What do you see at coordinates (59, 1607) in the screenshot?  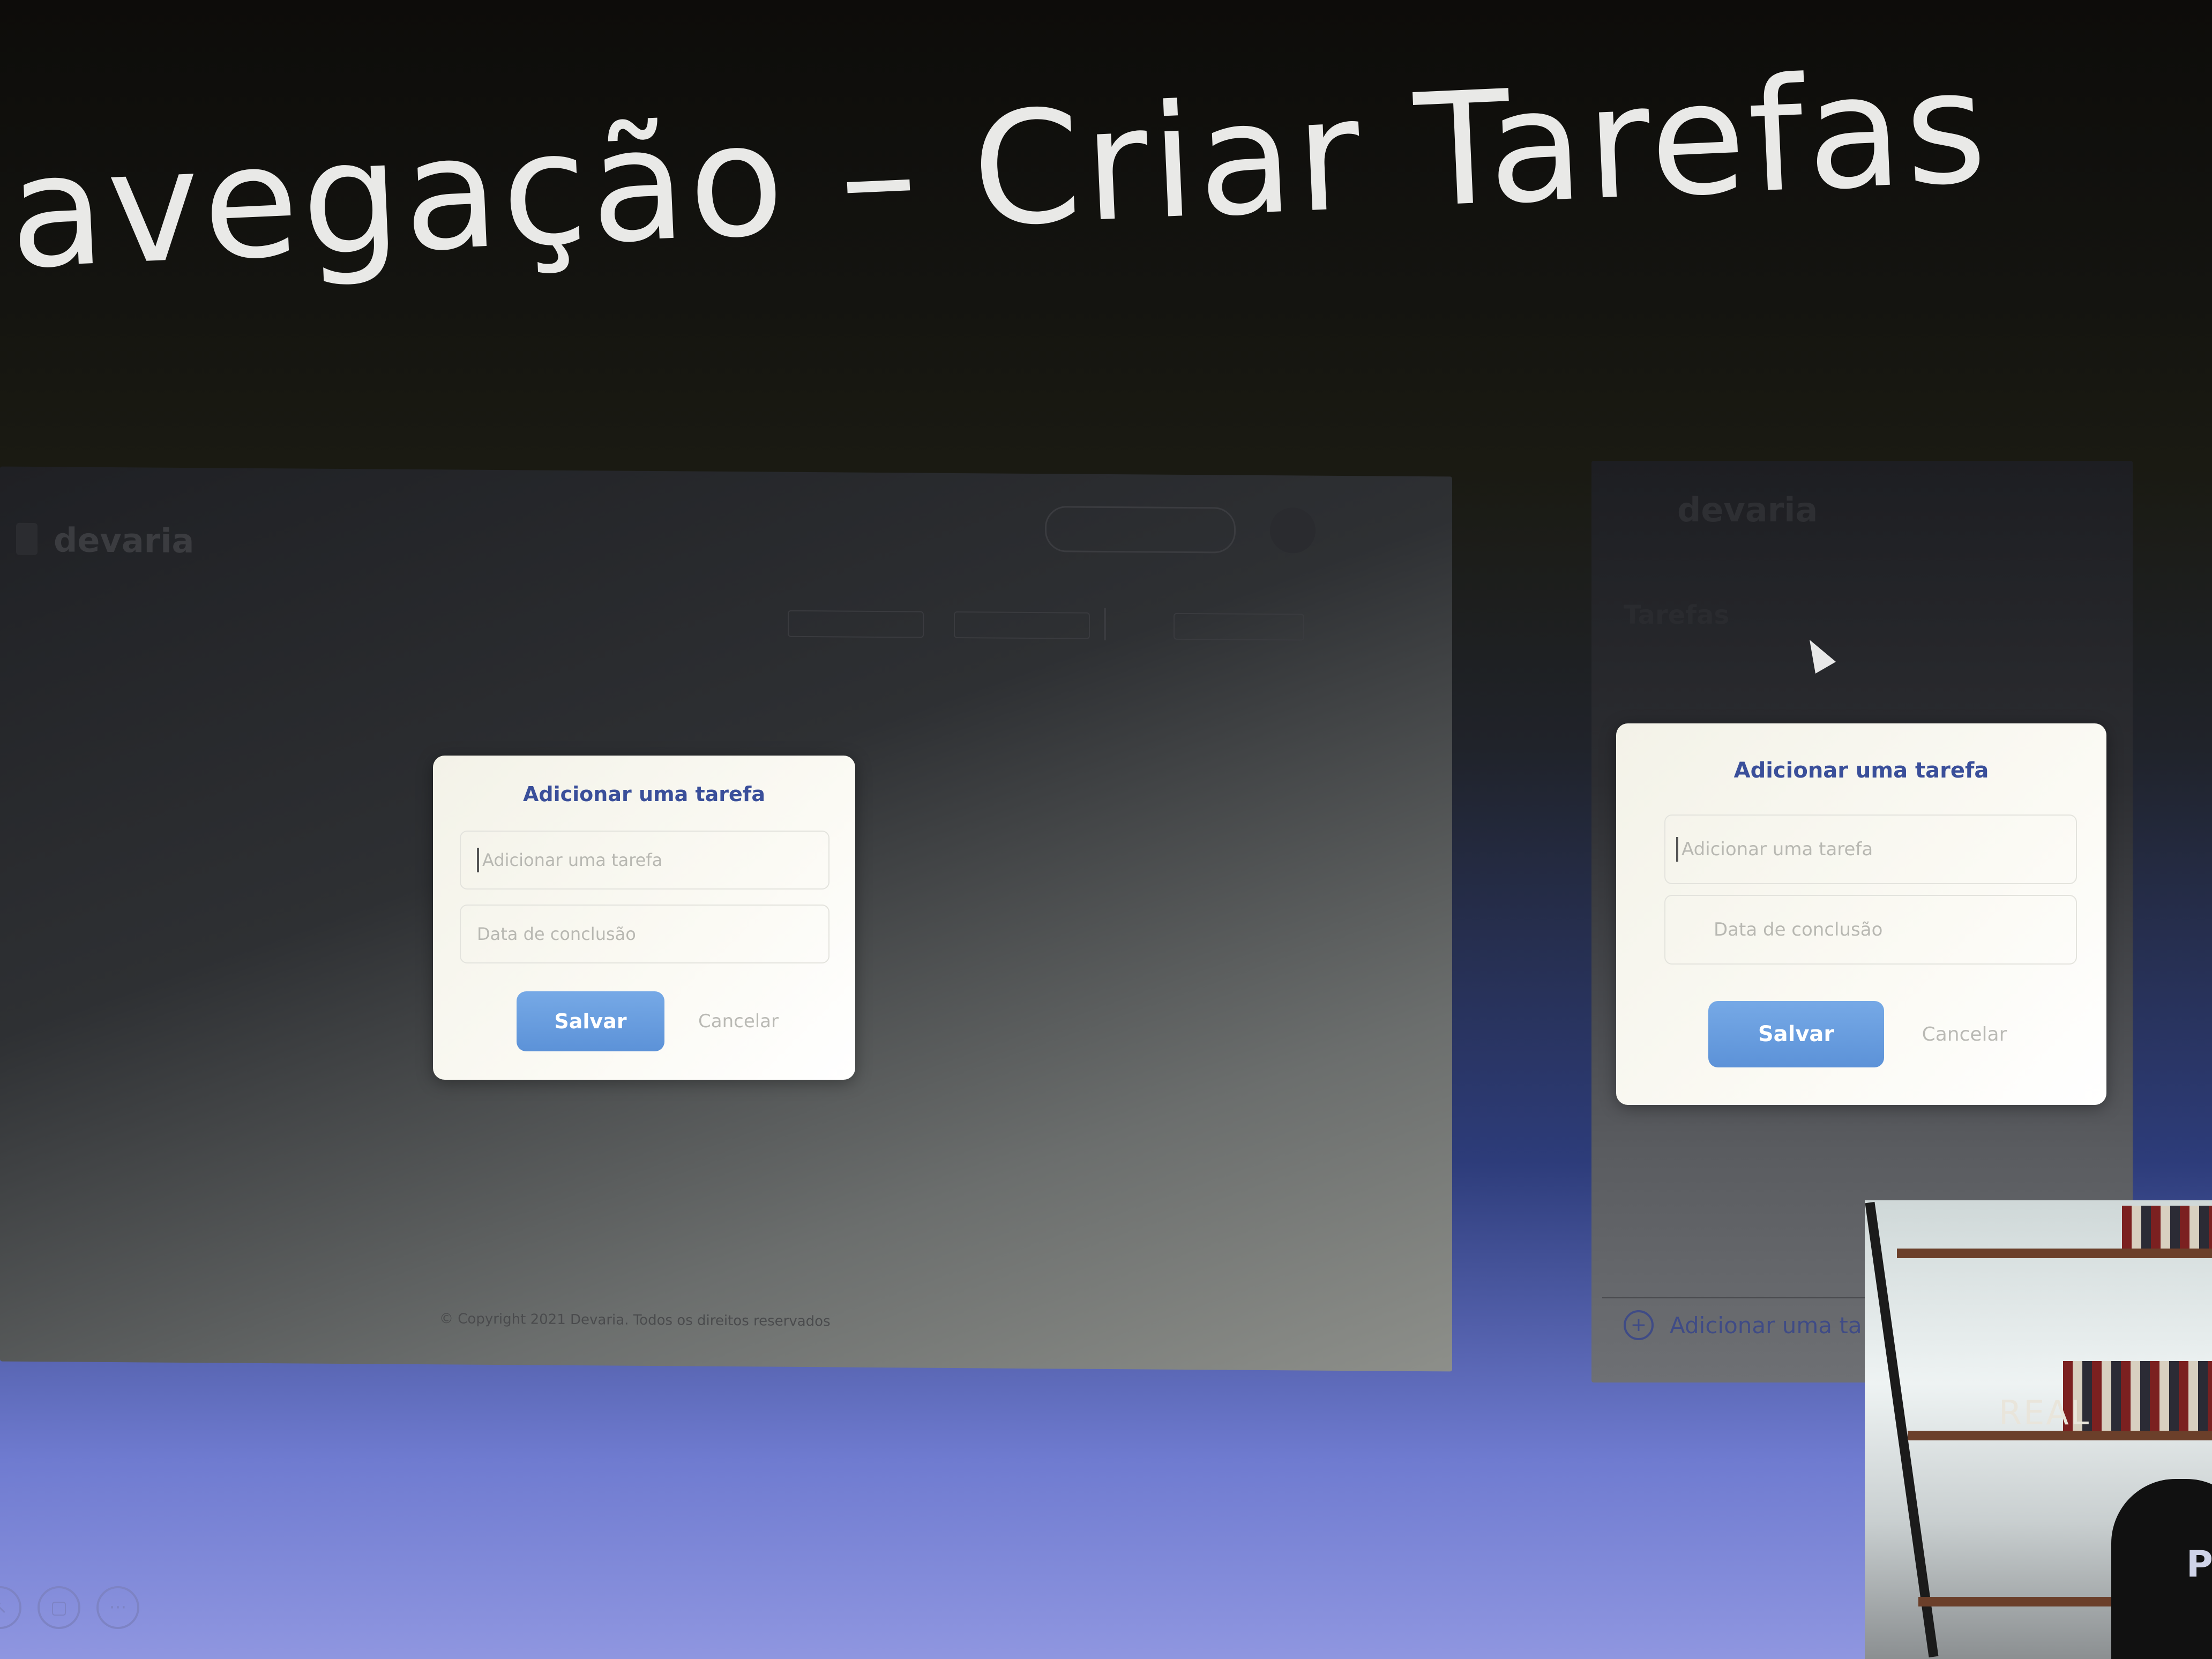 I see `chat-icon: ▢` at bounding box center [59, 1607].